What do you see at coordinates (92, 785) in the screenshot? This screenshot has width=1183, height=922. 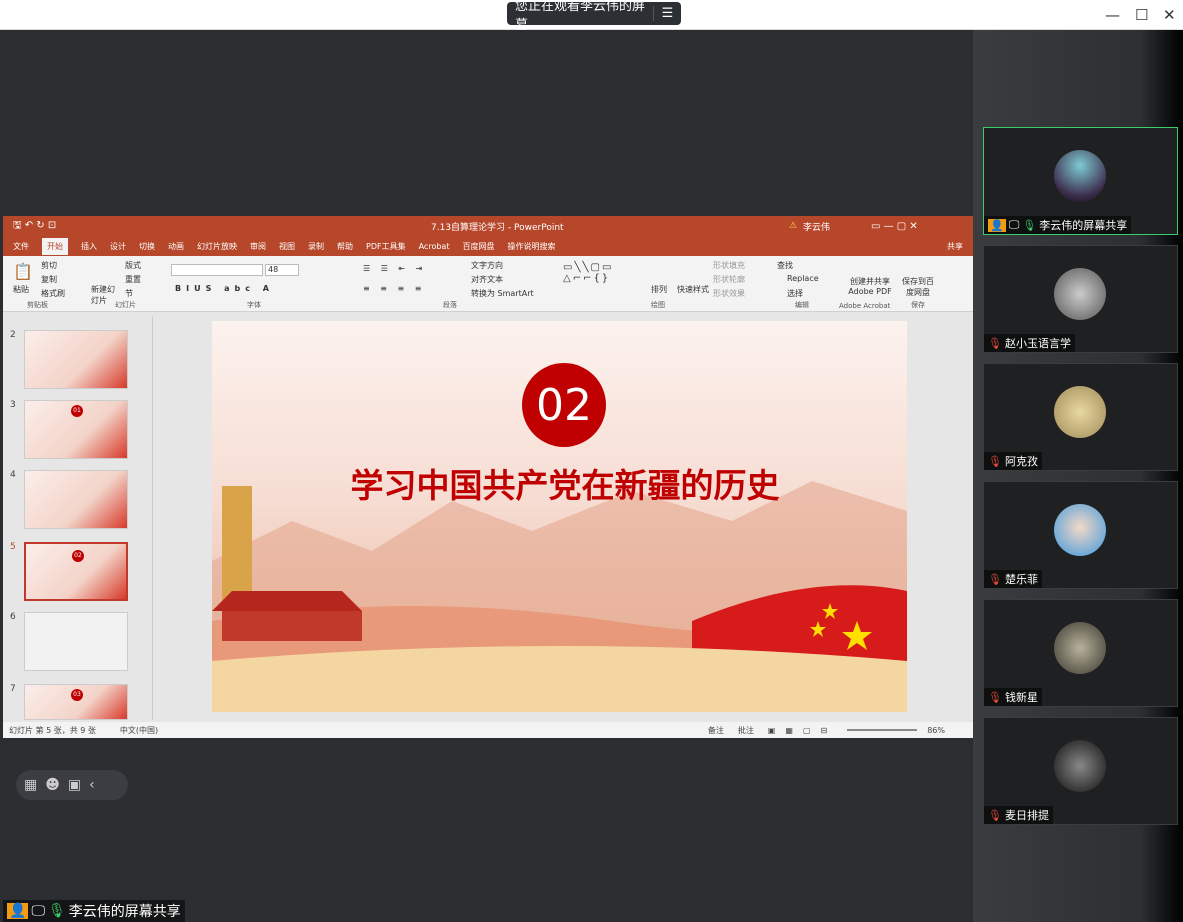 I see `collapse-icon: ‹` at bounding box center [92, 785].